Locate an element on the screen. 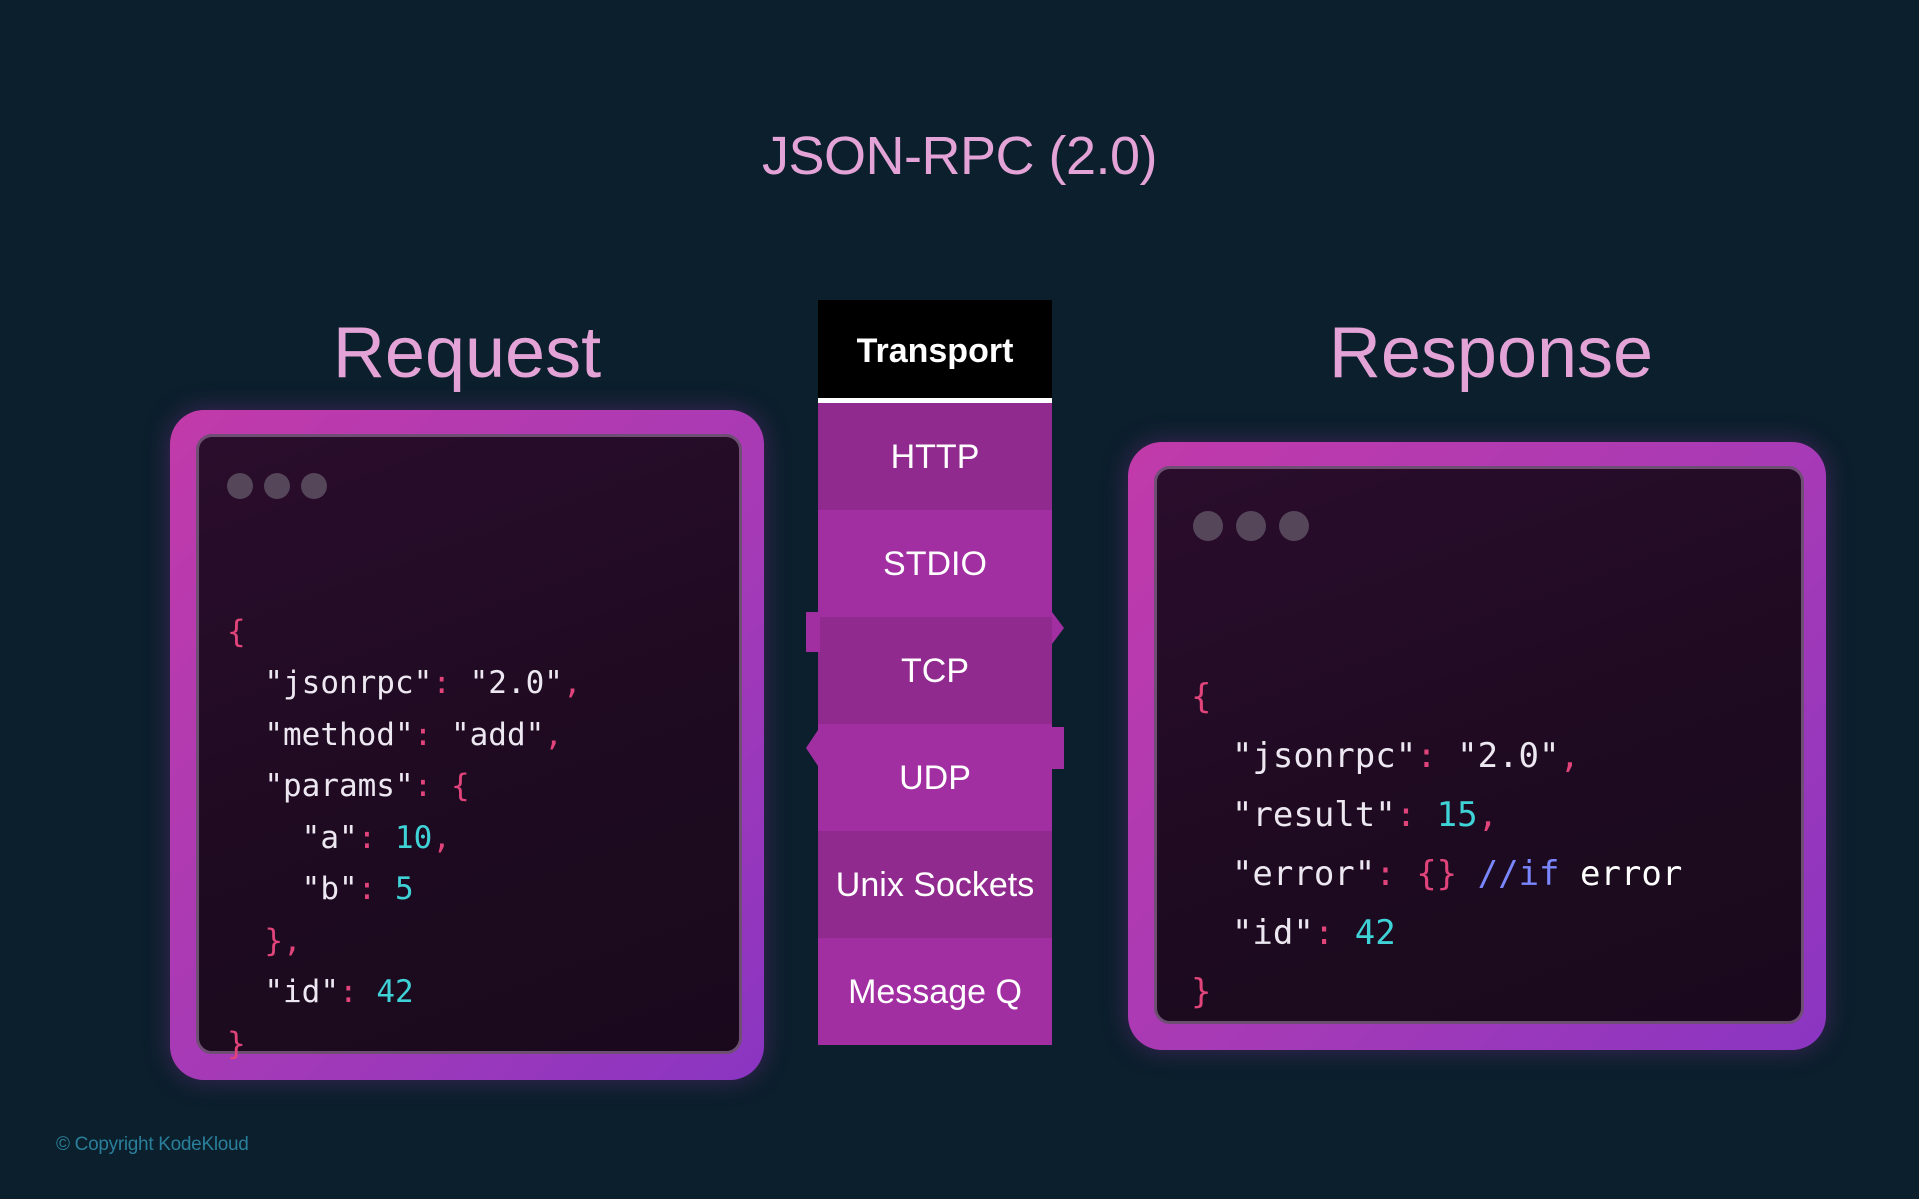 The width and height of the screenshot is (1919, 1199). transport-item-stdio: STDIO is located at coordinates (935, 563).